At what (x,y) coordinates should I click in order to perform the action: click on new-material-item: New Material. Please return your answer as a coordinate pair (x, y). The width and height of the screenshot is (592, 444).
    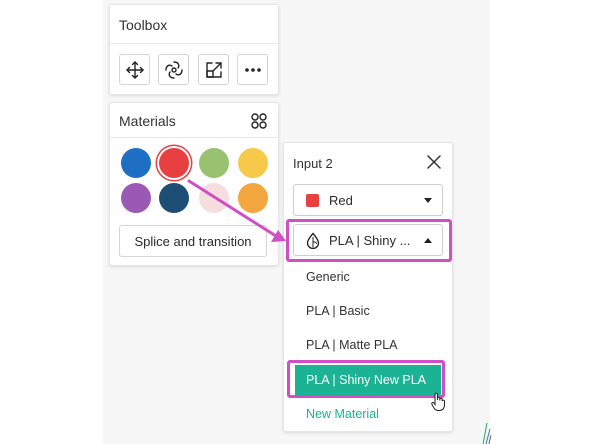
    Looking at the image, I should click on (368, 414).